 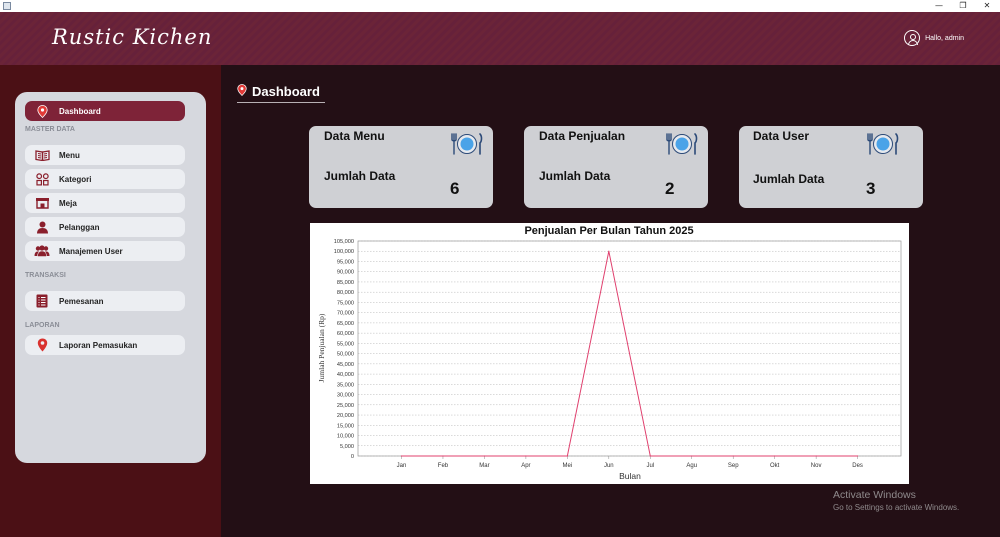 What do you see at coordinates (345, 365) in the screenshot?
I see `y-tick-label: 45,000` at bounding box center [345, 365].